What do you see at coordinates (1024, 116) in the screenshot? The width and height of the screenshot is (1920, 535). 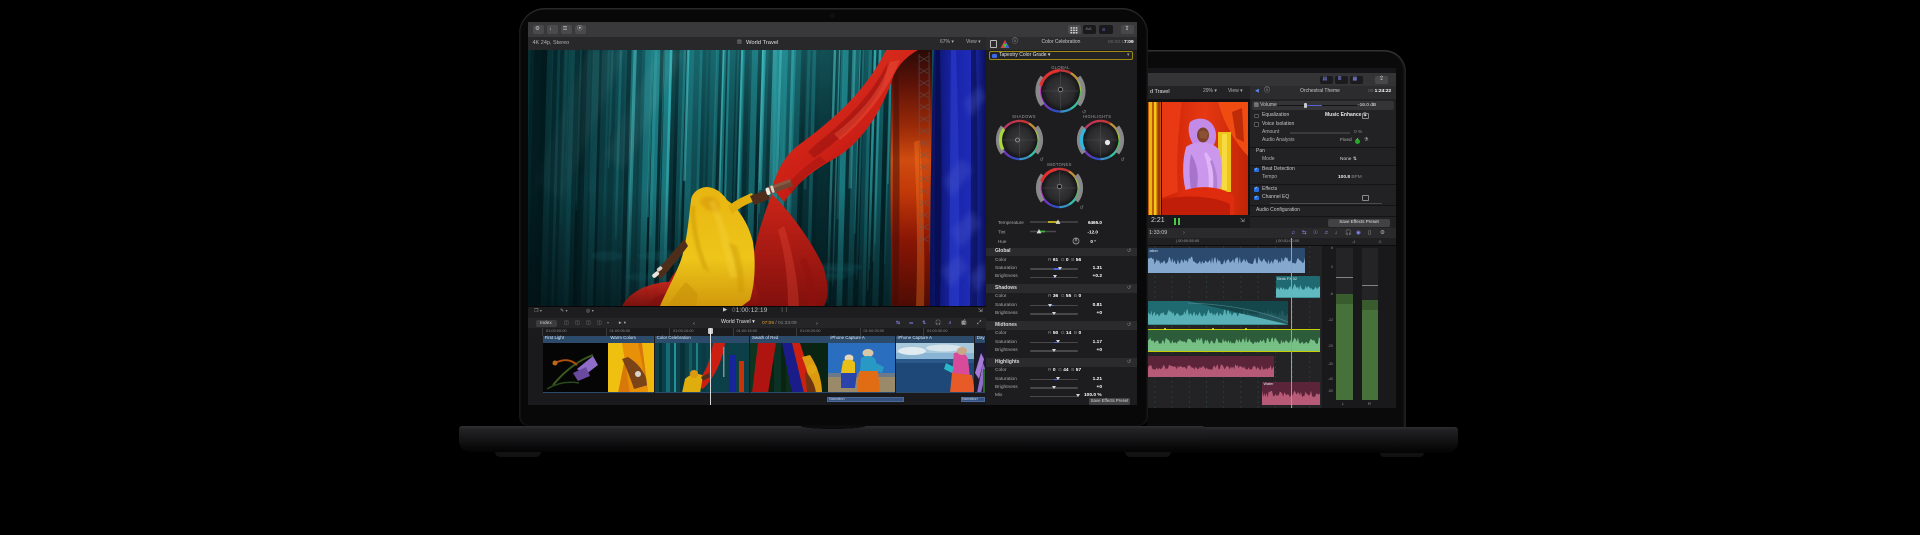 I see `svg-text: SHADOWS` at bounding box center [1024, 116].